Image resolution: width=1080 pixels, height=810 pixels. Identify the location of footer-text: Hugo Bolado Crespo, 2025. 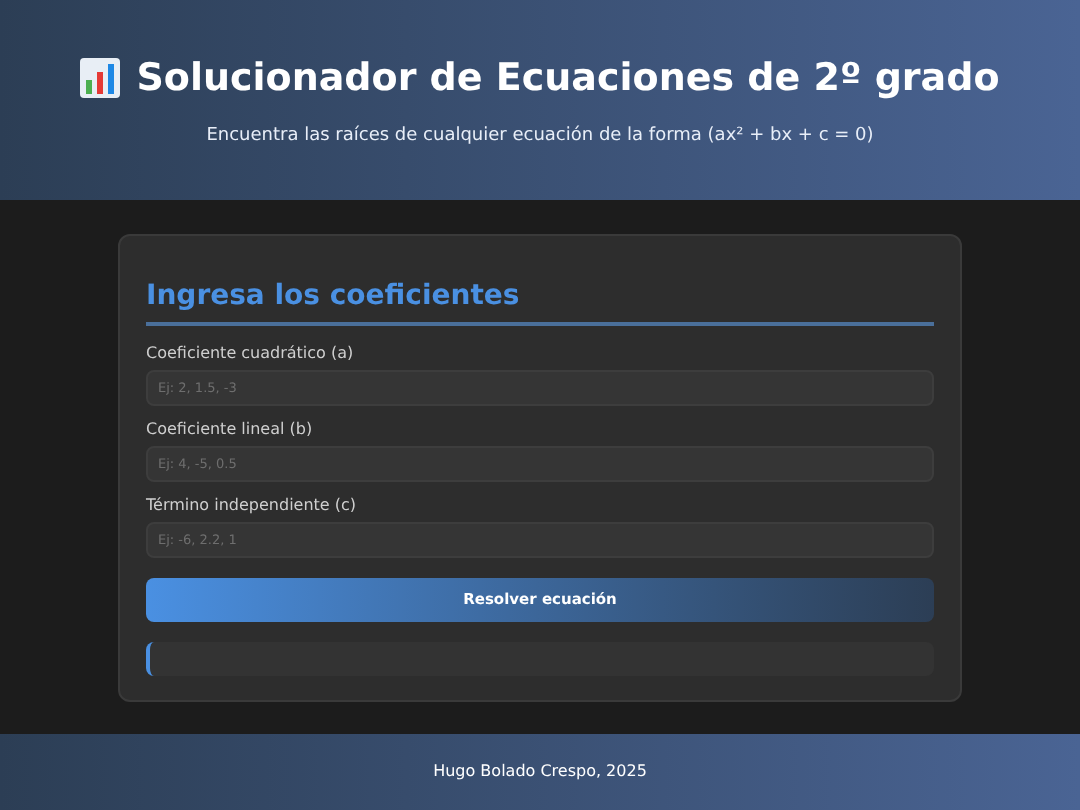
(540, 772).